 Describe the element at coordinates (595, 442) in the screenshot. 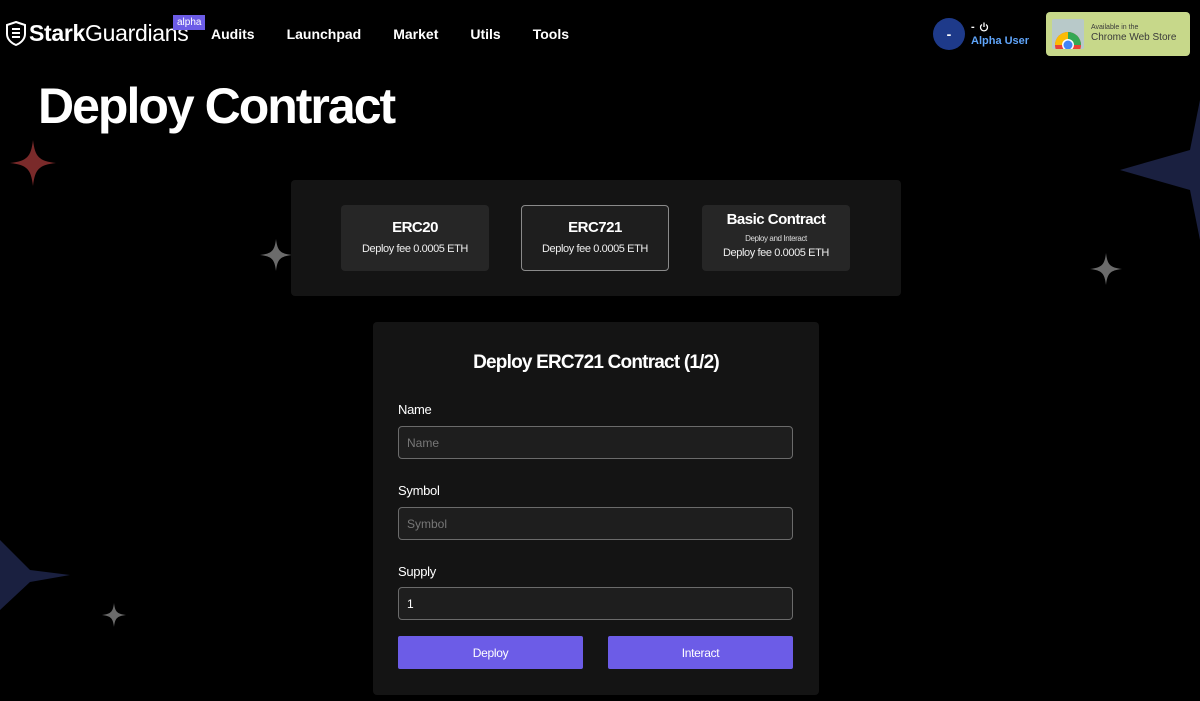

I see `name-input` at that location.